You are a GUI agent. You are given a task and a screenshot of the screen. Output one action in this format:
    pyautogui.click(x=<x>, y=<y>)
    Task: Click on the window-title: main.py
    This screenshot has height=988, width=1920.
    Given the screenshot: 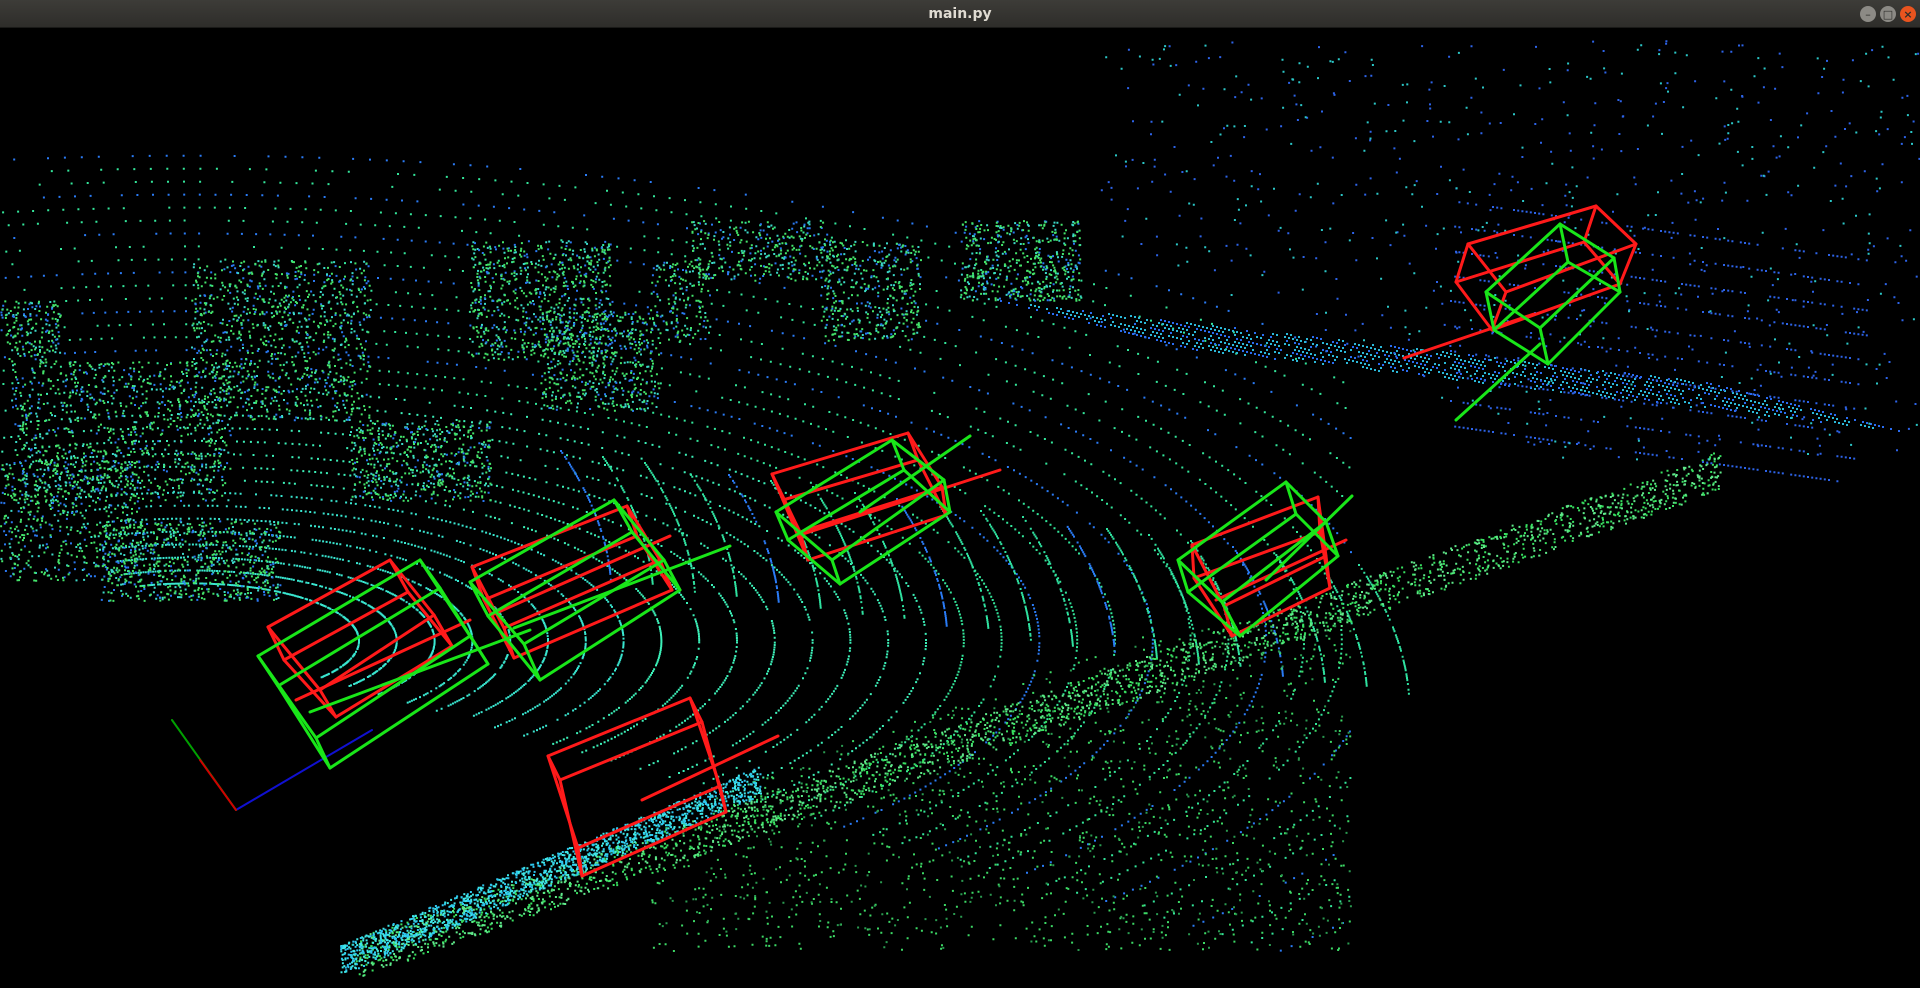 What is the action you would take?
    pyautogui.click(x=960, y=14)
    